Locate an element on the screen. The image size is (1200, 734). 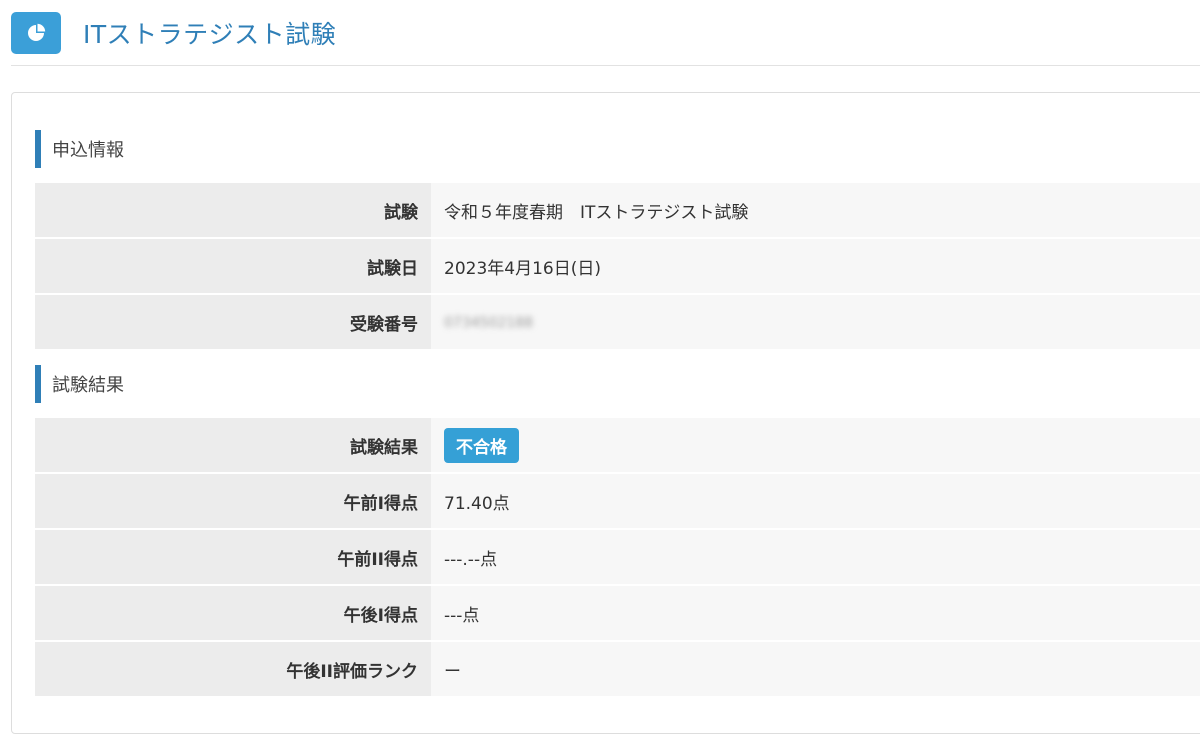
exam-date-label: 試験日 is located at coordinates (233, 266).